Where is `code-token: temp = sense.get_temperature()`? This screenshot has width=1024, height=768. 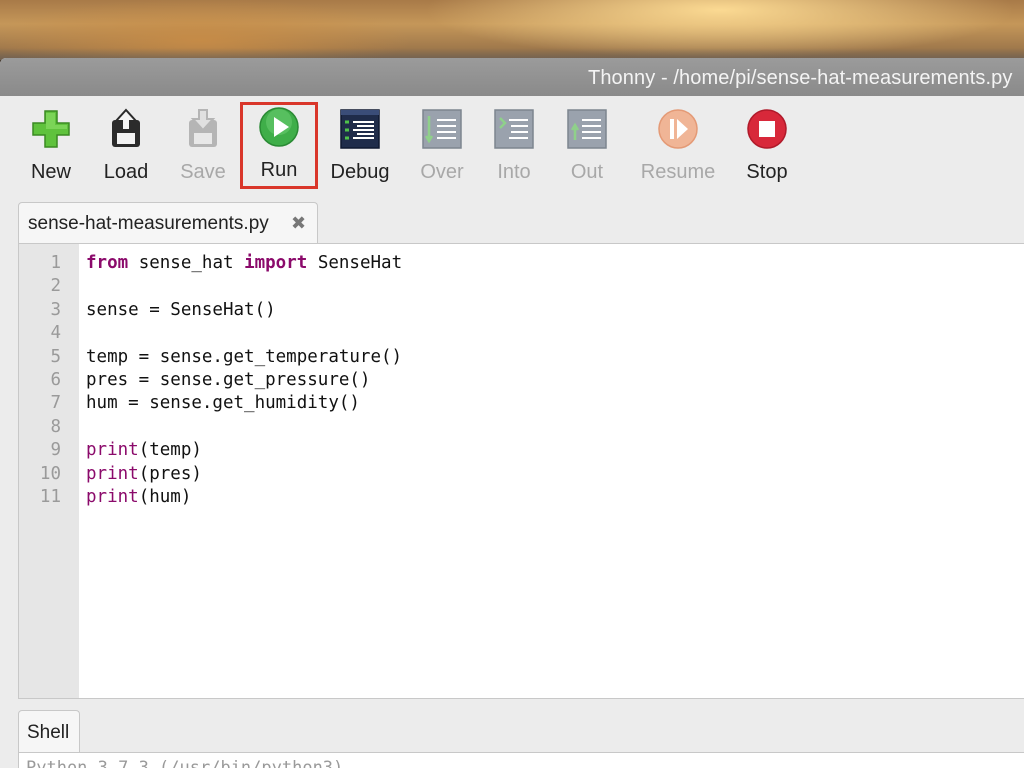
code-token: temp = sense.get_temperature() is located at coordinates (244, 356).